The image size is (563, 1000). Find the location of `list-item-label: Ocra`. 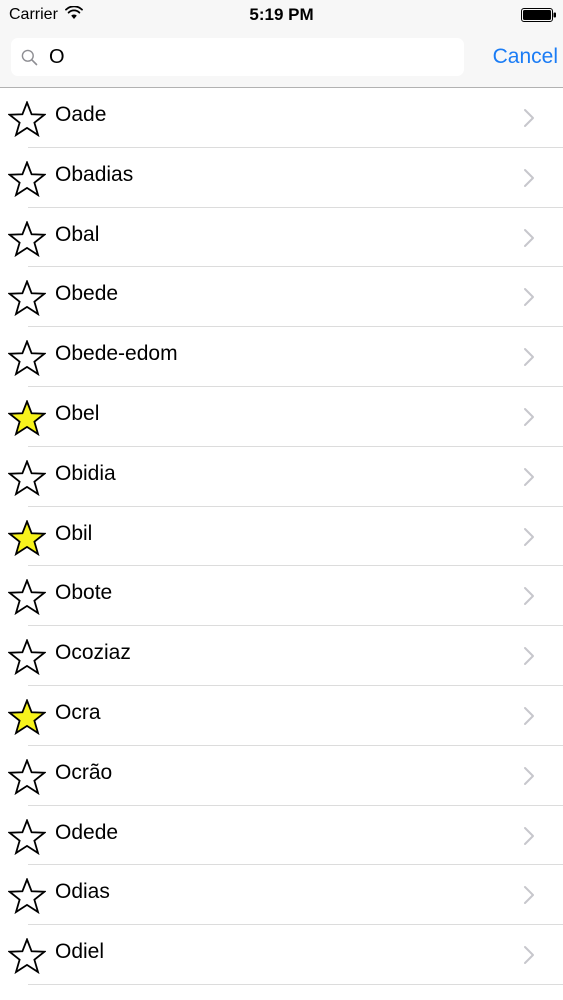

list-item-label: Ocra is located at coordinates (78, 712).